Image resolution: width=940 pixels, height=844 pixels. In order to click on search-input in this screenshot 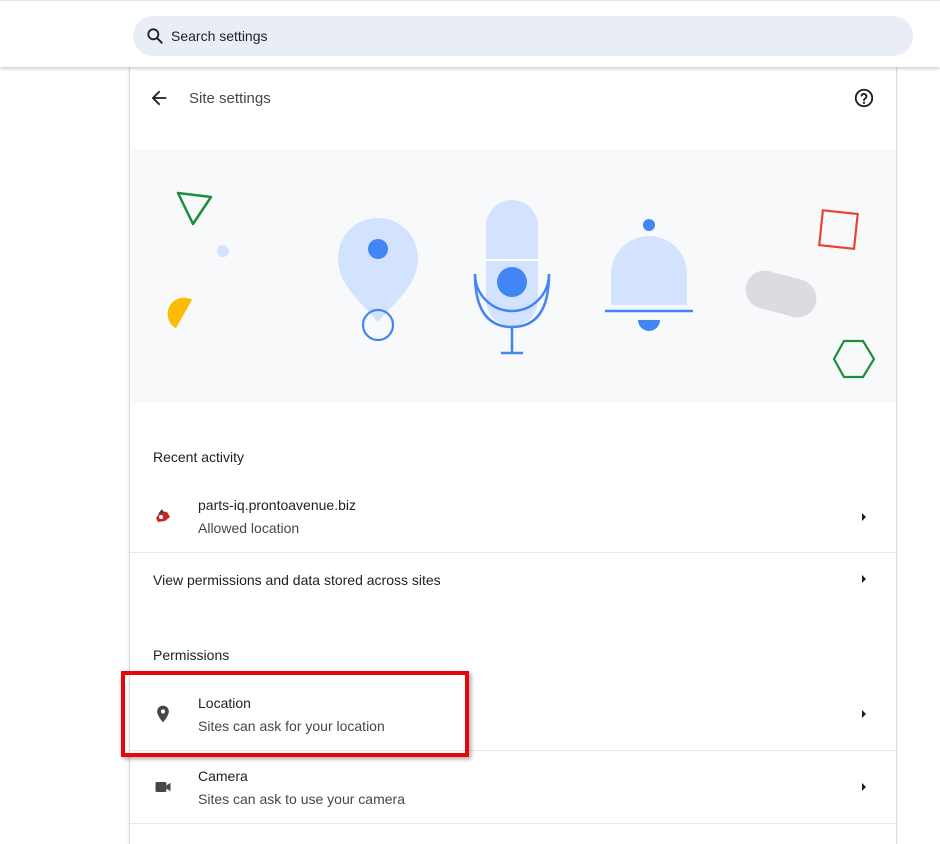, I will do `click(471, 36)`.